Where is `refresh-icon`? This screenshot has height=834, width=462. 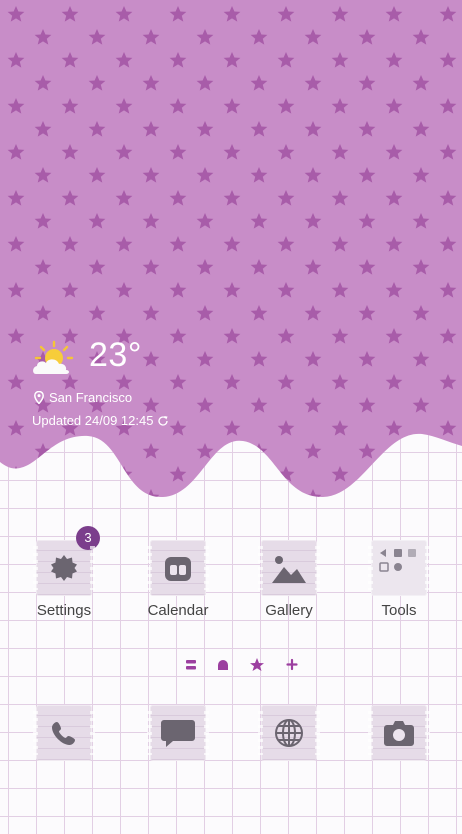 refresh-icon is located at coordinates (163, 421).